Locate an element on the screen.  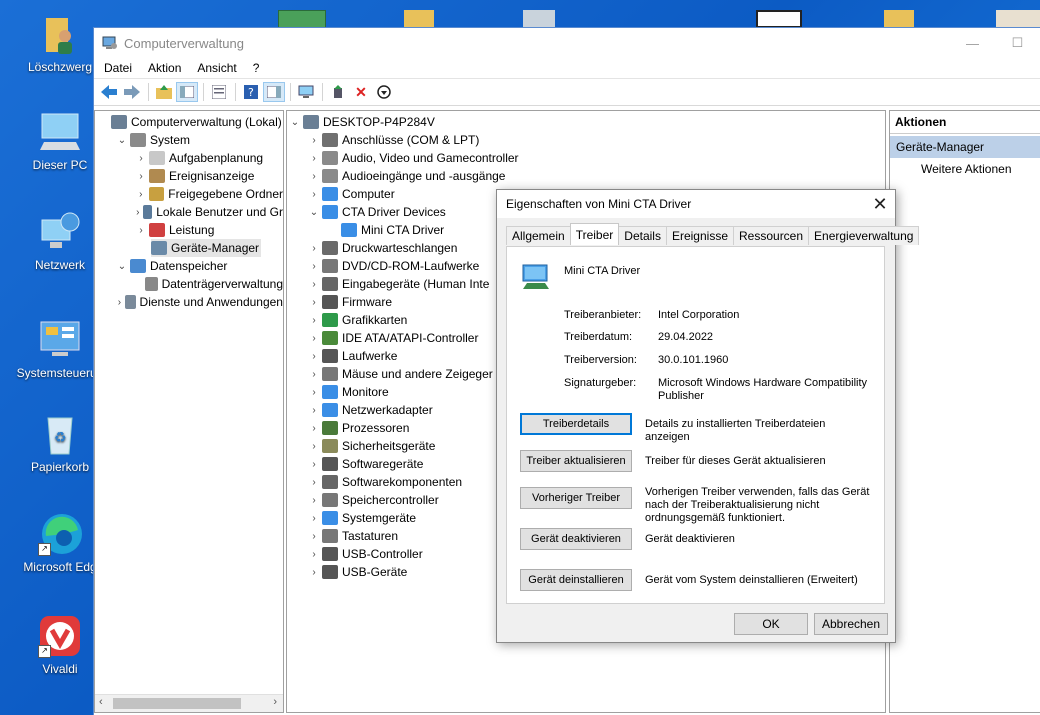
properties-icon is located at coordinates (219, 92).